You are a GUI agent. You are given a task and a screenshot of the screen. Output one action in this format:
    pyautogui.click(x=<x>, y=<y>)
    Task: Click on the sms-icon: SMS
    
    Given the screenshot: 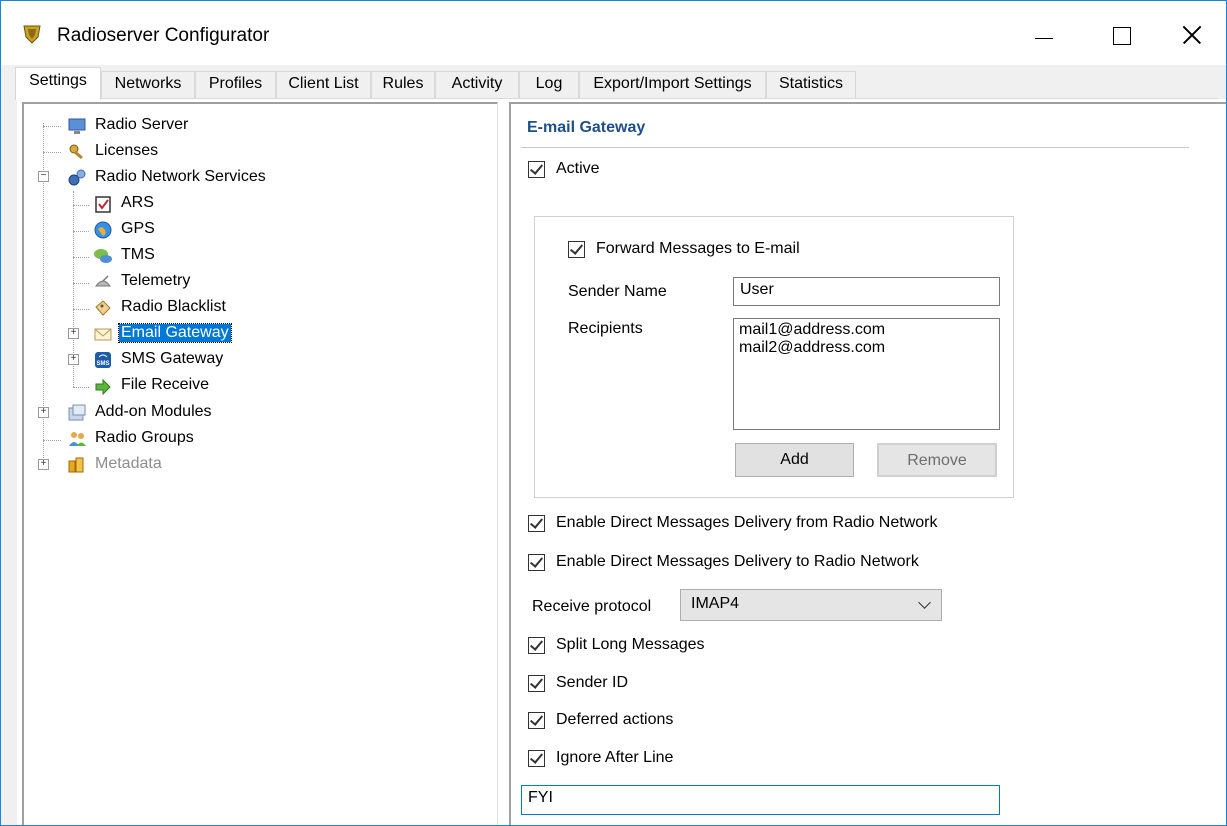 What is the action you would take?
    pyautogui.click(x=103, y=360)
    